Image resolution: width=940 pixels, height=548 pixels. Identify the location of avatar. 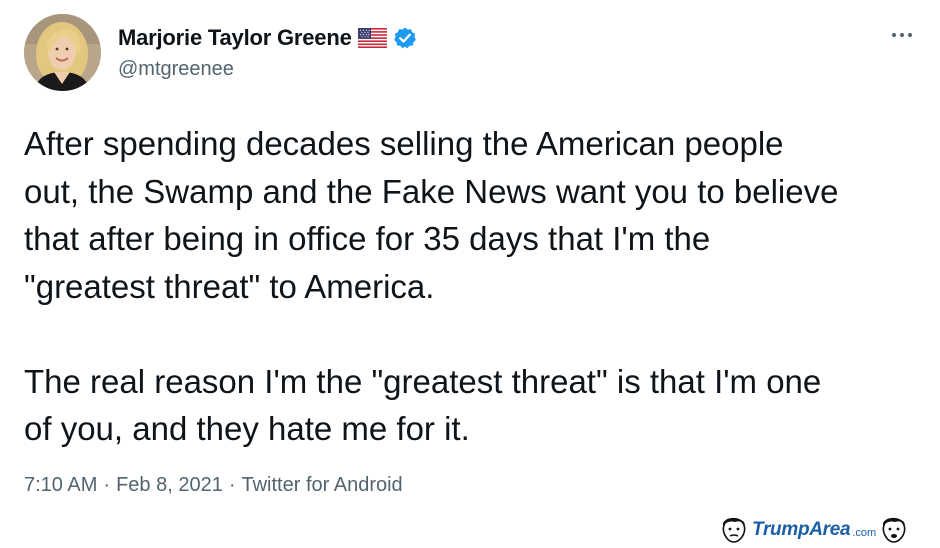
(62, 52).